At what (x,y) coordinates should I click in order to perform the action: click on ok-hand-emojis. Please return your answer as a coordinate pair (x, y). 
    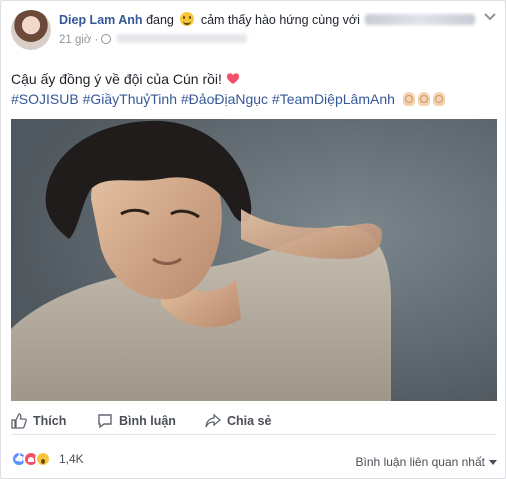
    Looking at the image, I should click on (425, 101).